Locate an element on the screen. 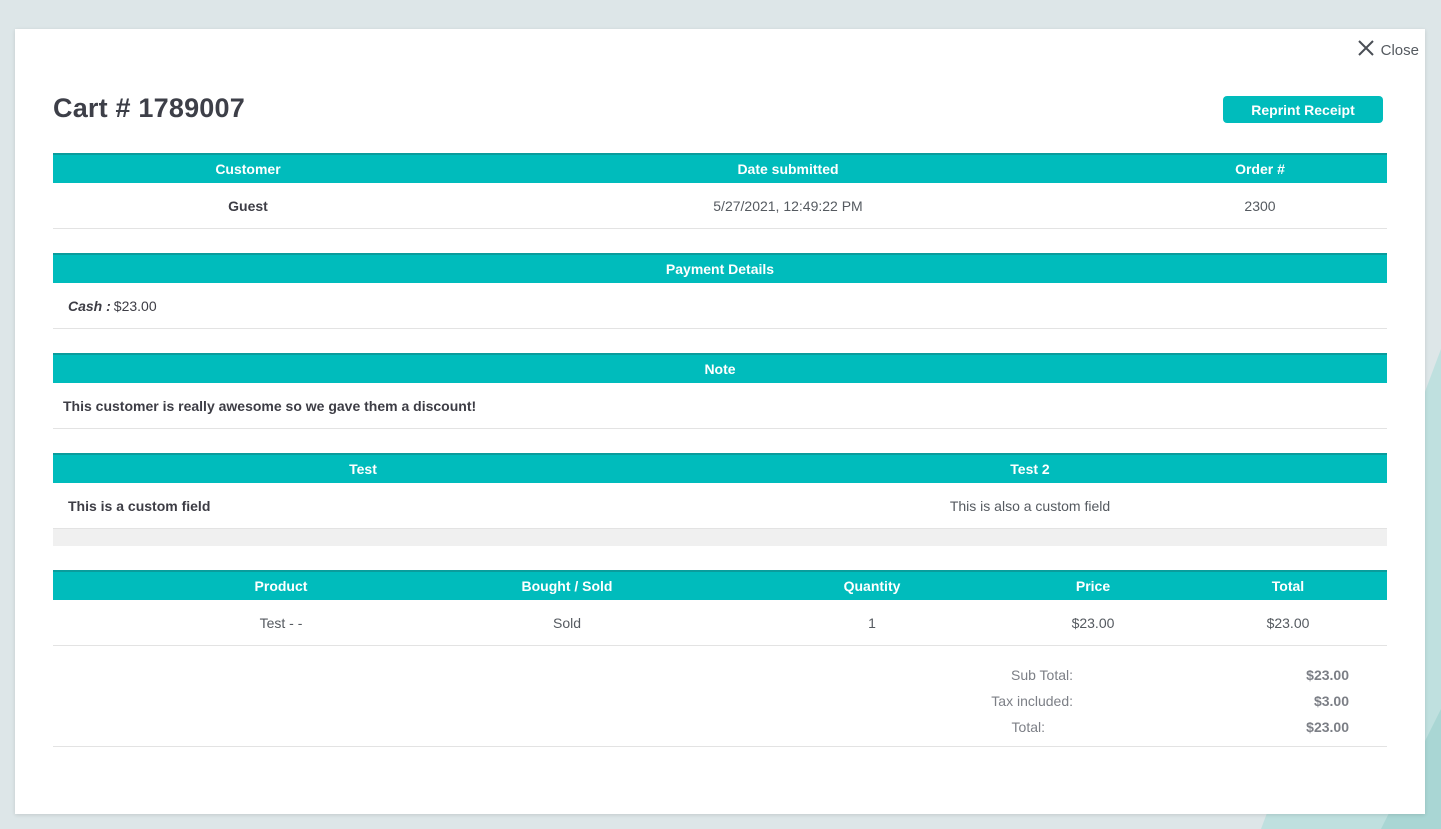 The width and height of the screenshot is (1441, 829). header-customer: Customer is located at coordinates (248, 169).